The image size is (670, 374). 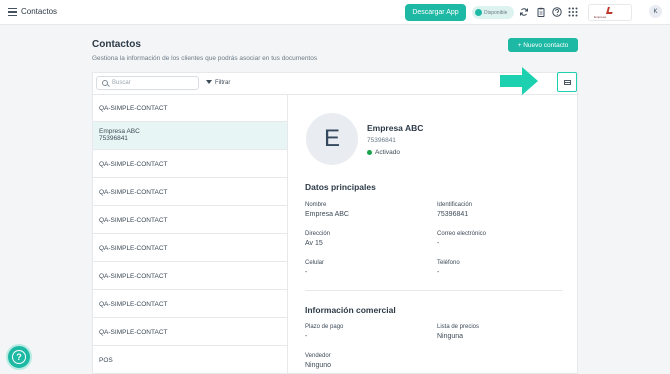 I want to click on section-divider, so click(x=434, y=290).